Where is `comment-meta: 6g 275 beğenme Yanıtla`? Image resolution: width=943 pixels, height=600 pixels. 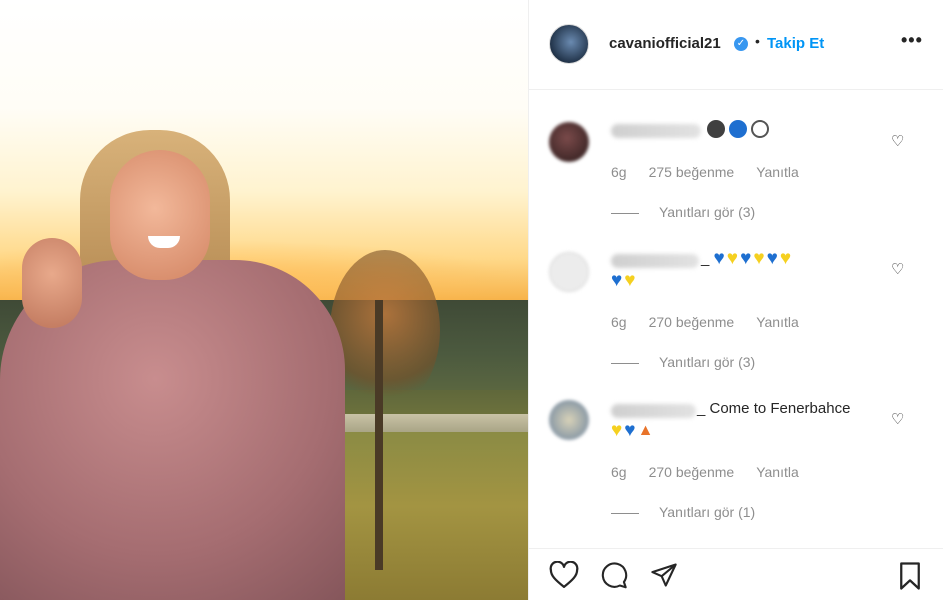 comment-meta: 6g 275 beğenme Yanıtla is located at coordinates (716, 172).